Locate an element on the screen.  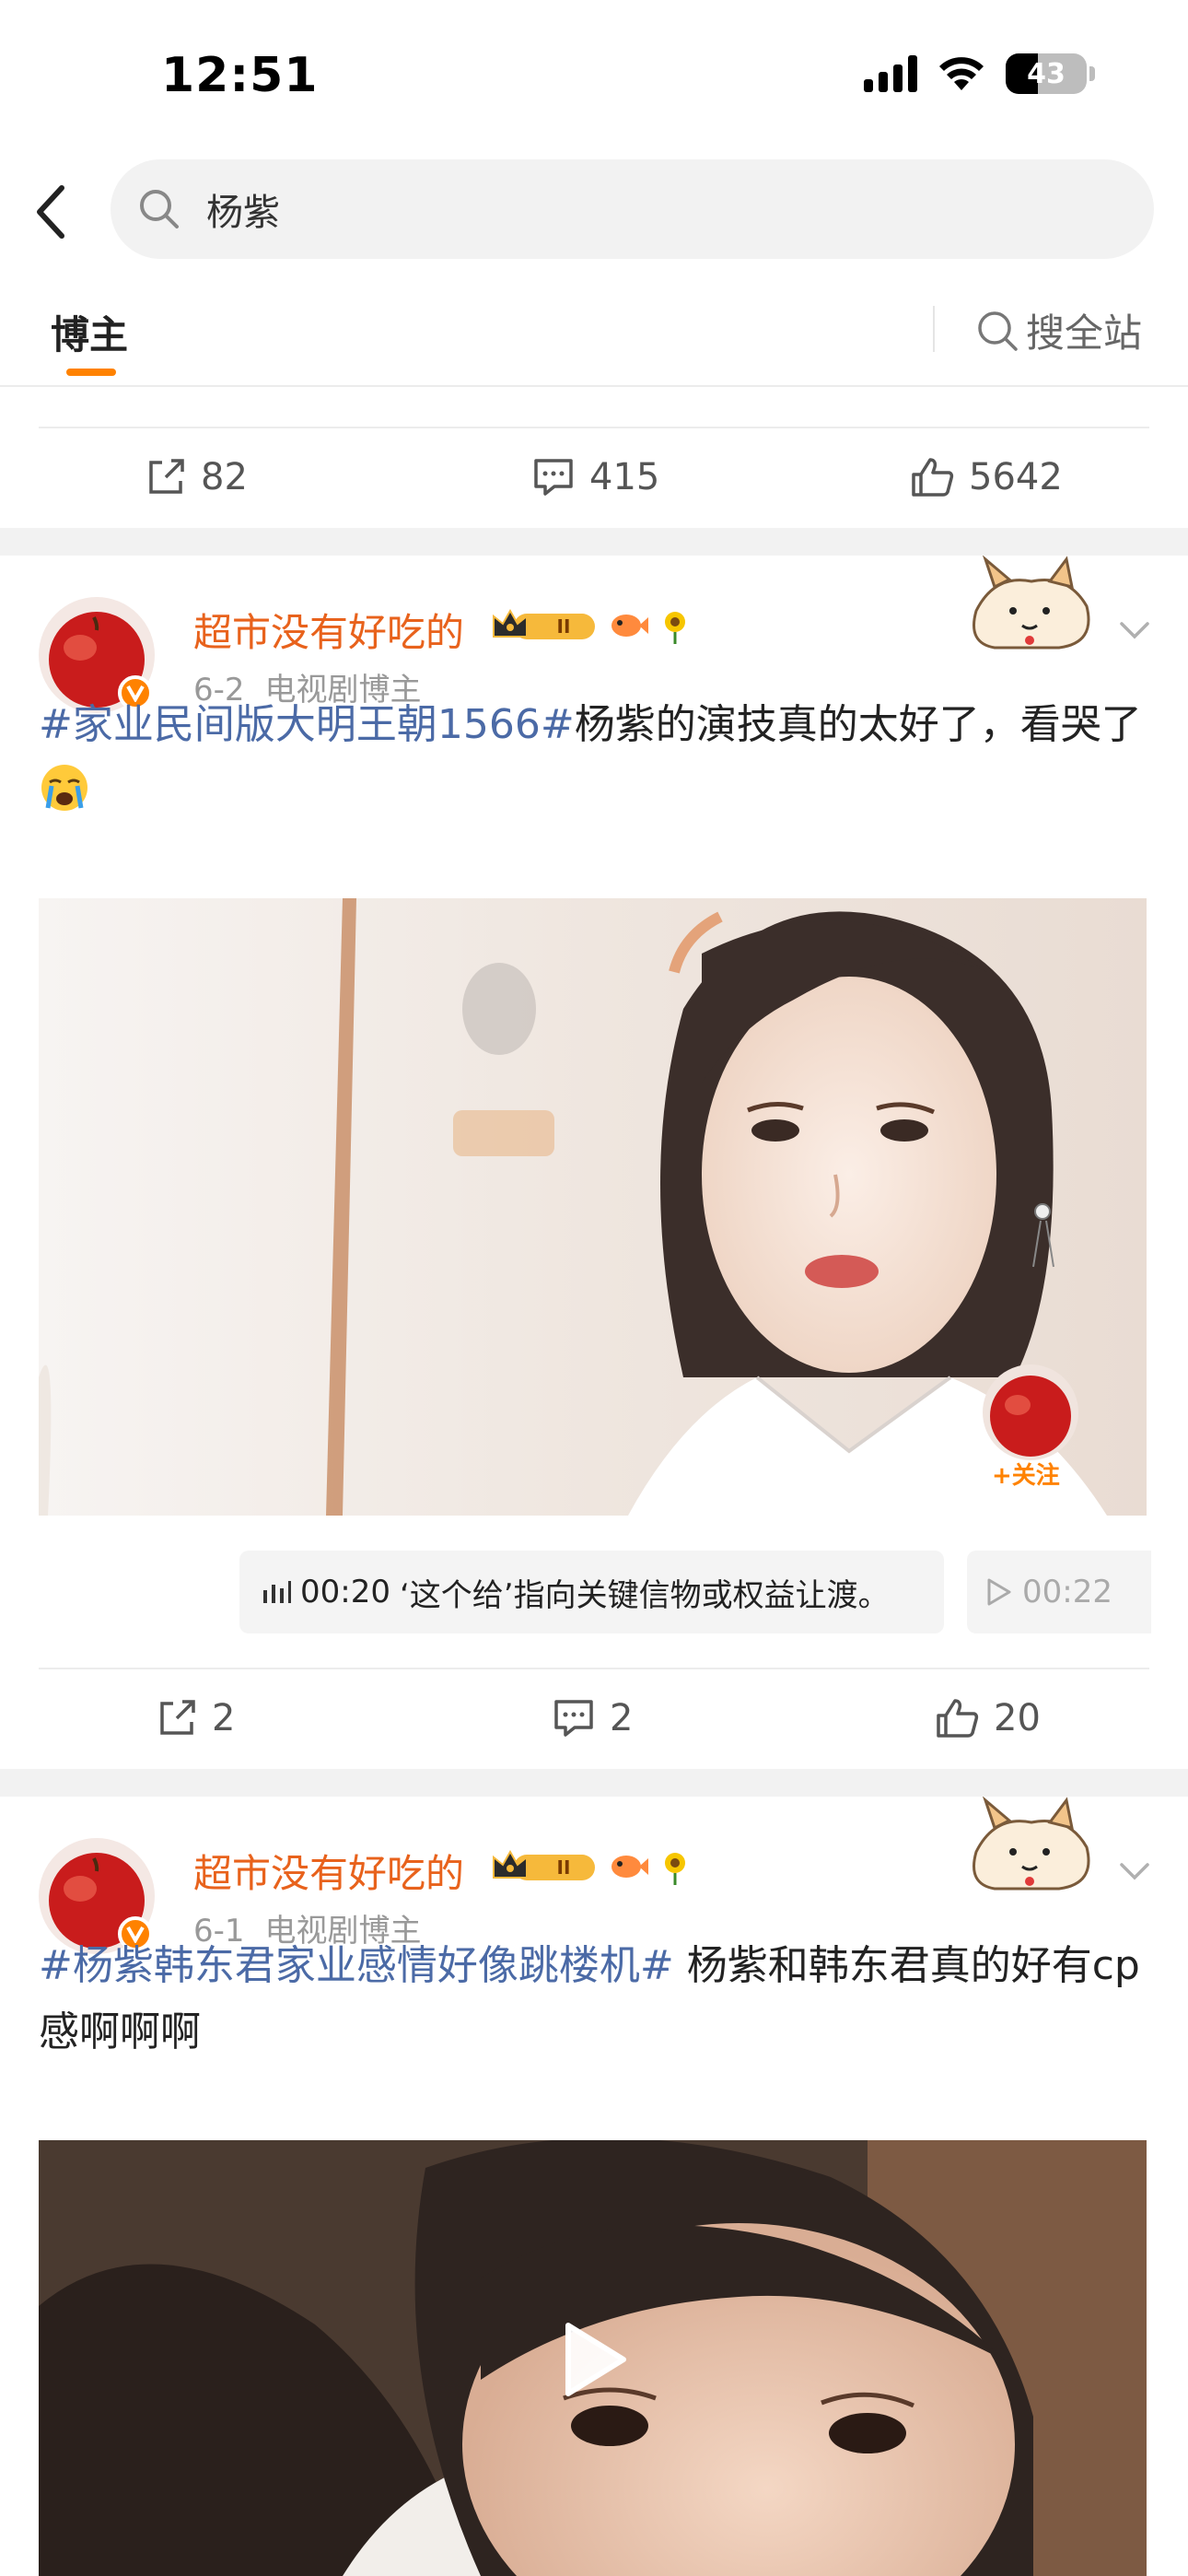
back-arrow-icon is located at coordinates (50, 212).